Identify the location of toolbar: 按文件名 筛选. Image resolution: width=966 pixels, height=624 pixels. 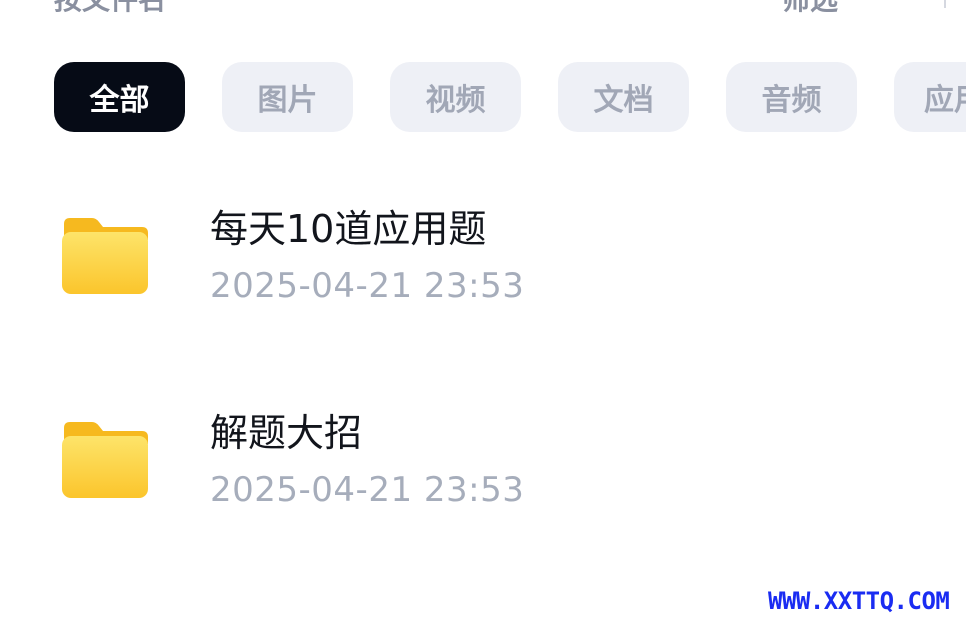
(483, 8).